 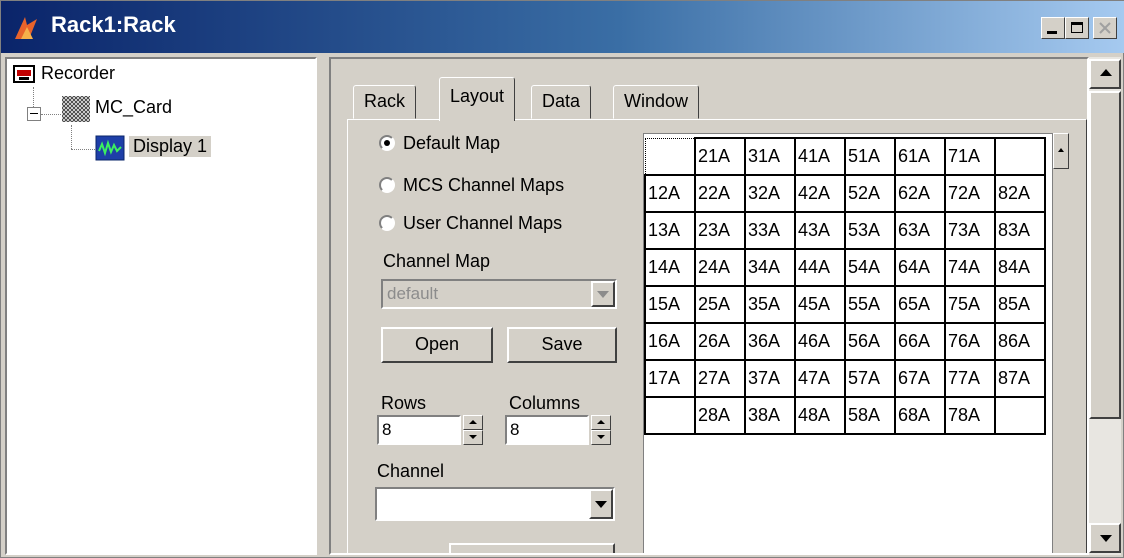 I want to click on grid-cell: 78A, so click(x=970, y=415).